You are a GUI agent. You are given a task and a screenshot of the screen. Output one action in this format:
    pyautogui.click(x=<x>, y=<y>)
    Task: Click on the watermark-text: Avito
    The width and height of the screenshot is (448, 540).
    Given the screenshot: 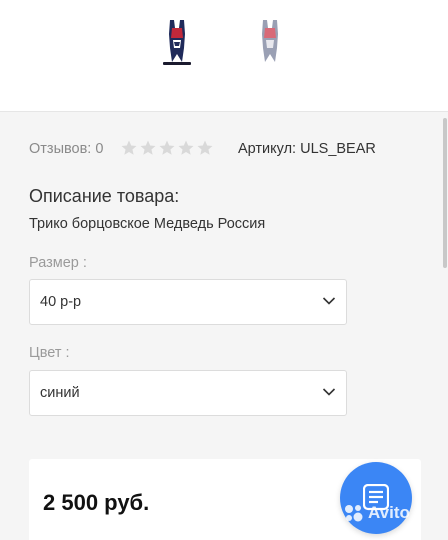 What is the action you would take?
    pyautogui.click(x=389, y=512)
    